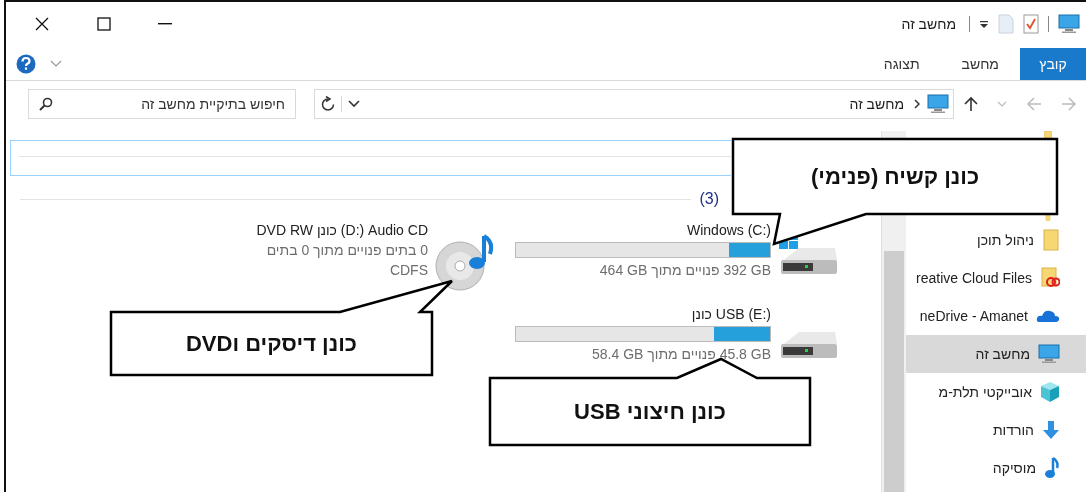 This screenshot has height=492, width=1086. What do you see at coordinates (901, 64) in the screenshot?
I see `ribbon-tab: תצוגה` at bounding box center [901, 64].